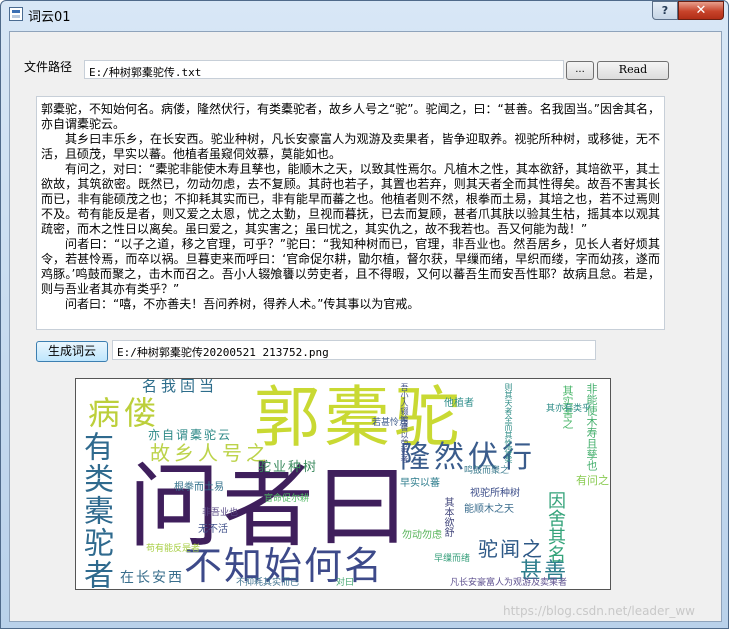 The width and height of the screenshot is (729, 629). What do you see at coordinates (420, 483) in the screenshot?
I see `cloud-word: 早实以蕃` at bounding box center [420, 483].